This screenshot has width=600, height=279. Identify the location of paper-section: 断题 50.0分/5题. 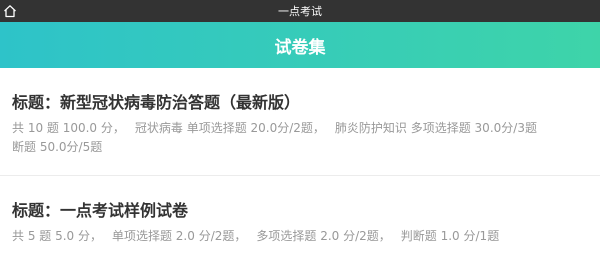
(57, 147).